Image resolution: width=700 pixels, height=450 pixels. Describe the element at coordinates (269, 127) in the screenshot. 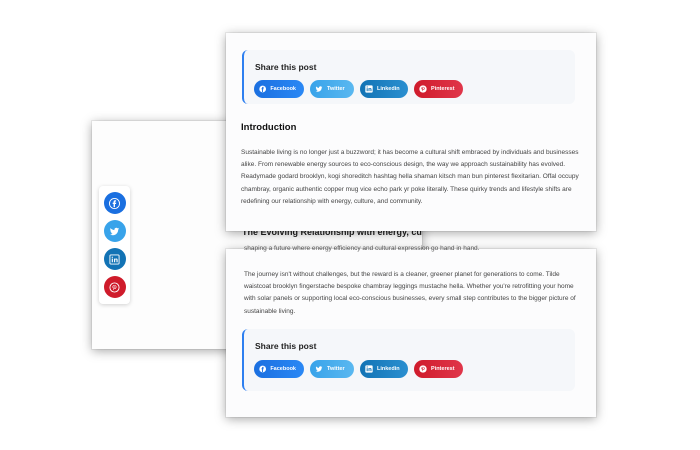

I see `introduction-heading: Introduction` at that location.